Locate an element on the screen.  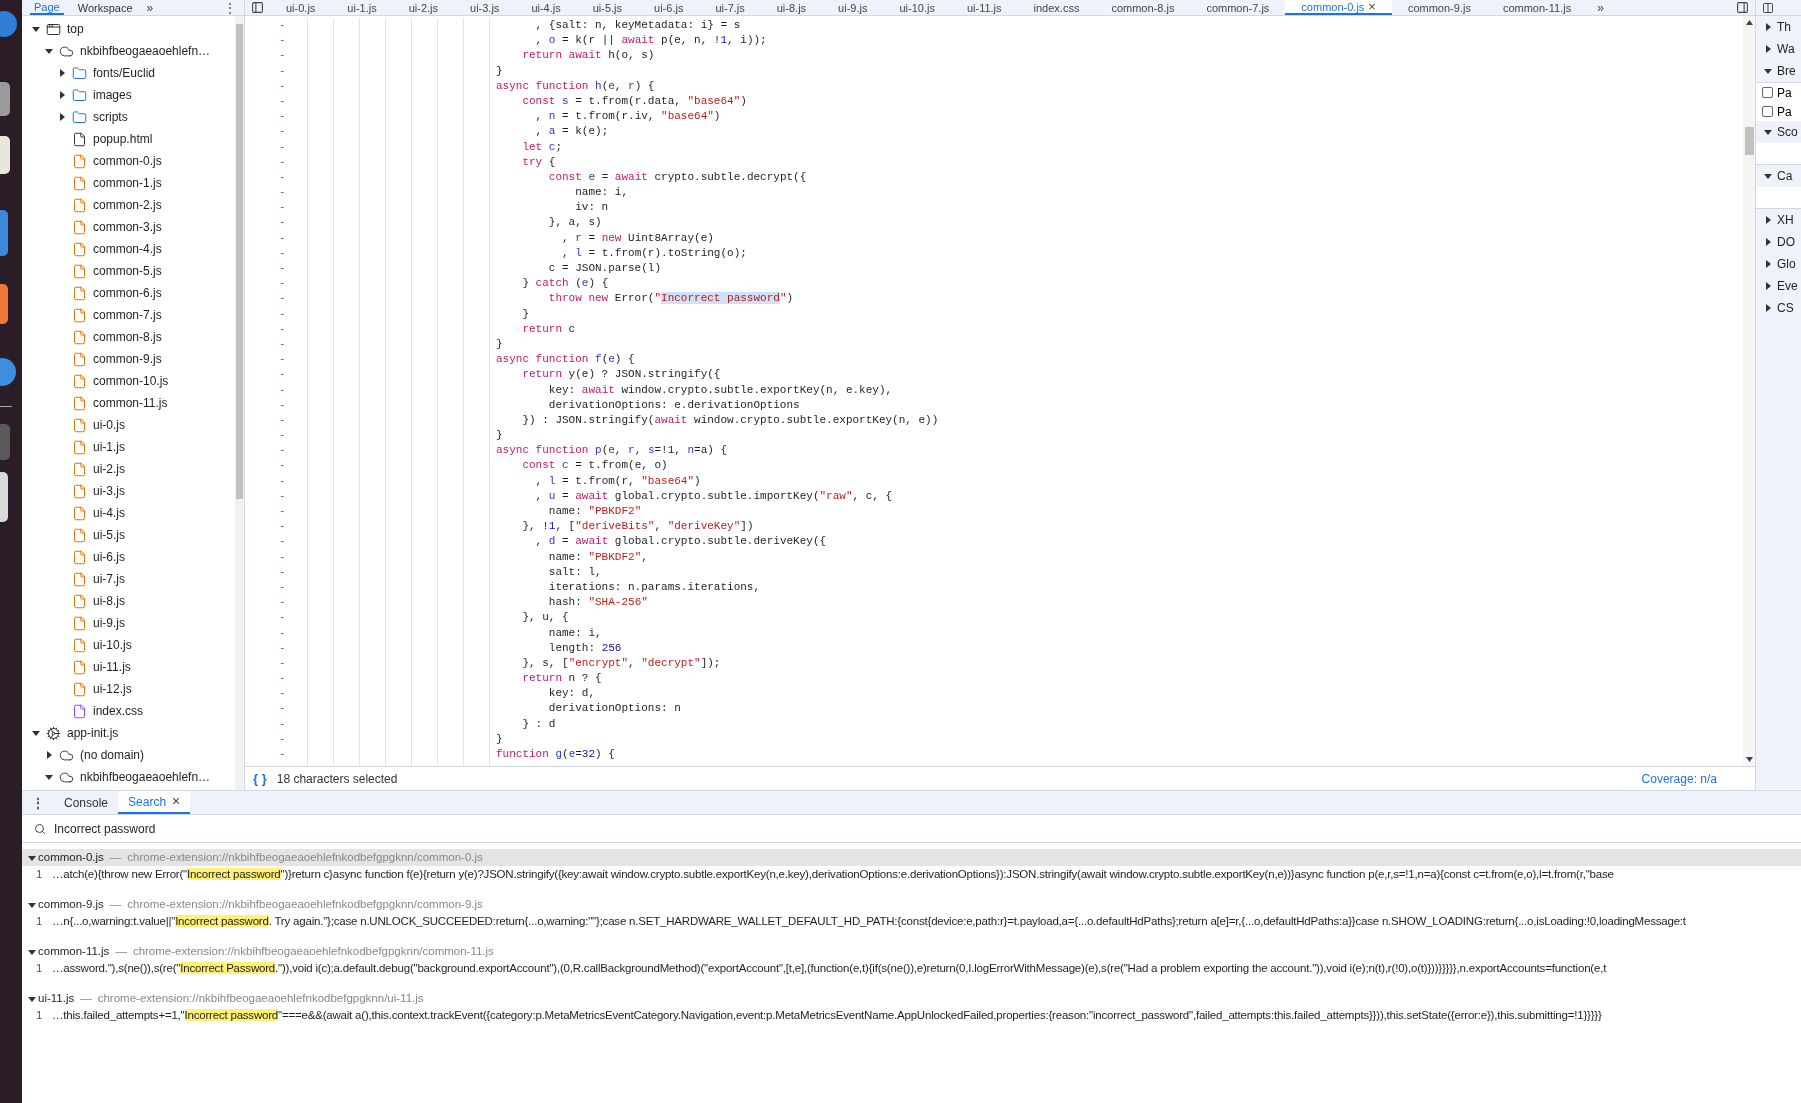
section-header: Eve is located at coordinates (1787, 286).